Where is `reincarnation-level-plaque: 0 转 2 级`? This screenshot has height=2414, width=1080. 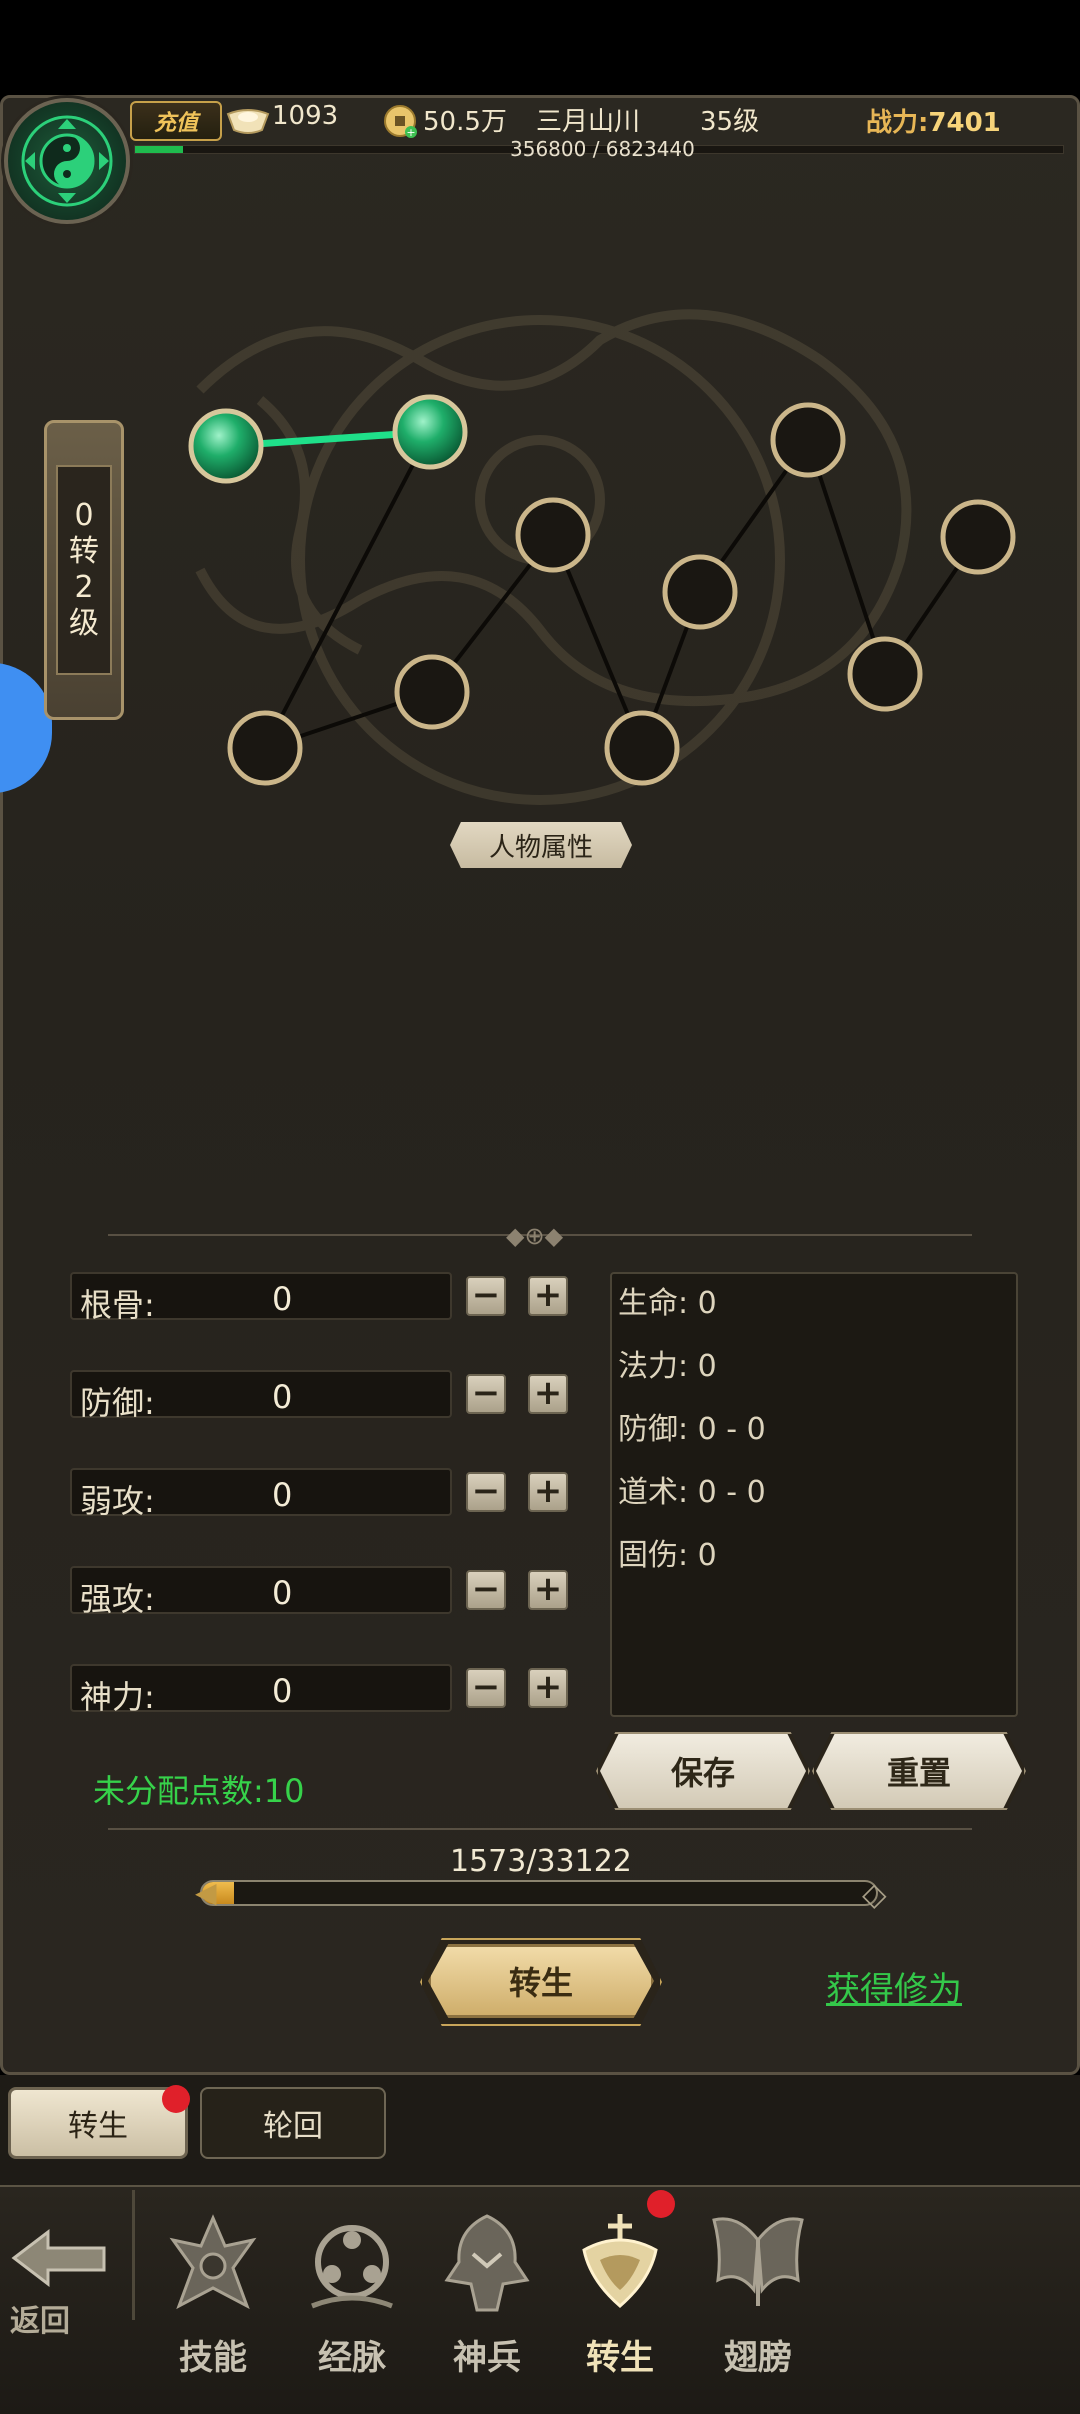
reincarnation-level-plaque: 0 转 2 级 is located at coordinates (84, 570).